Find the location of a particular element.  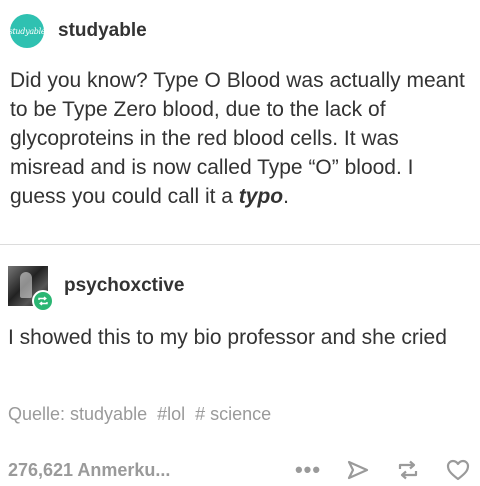

share-icon is located at coordinates (358, 470).